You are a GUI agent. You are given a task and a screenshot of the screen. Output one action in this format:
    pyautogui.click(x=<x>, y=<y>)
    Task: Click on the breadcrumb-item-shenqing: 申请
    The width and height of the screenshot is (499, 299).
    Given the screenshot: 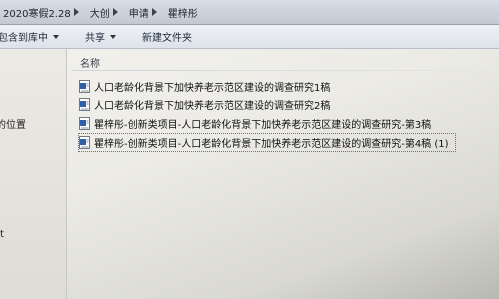 What is the action you would take?
    pyautogui.click(x=145, y=12)
    